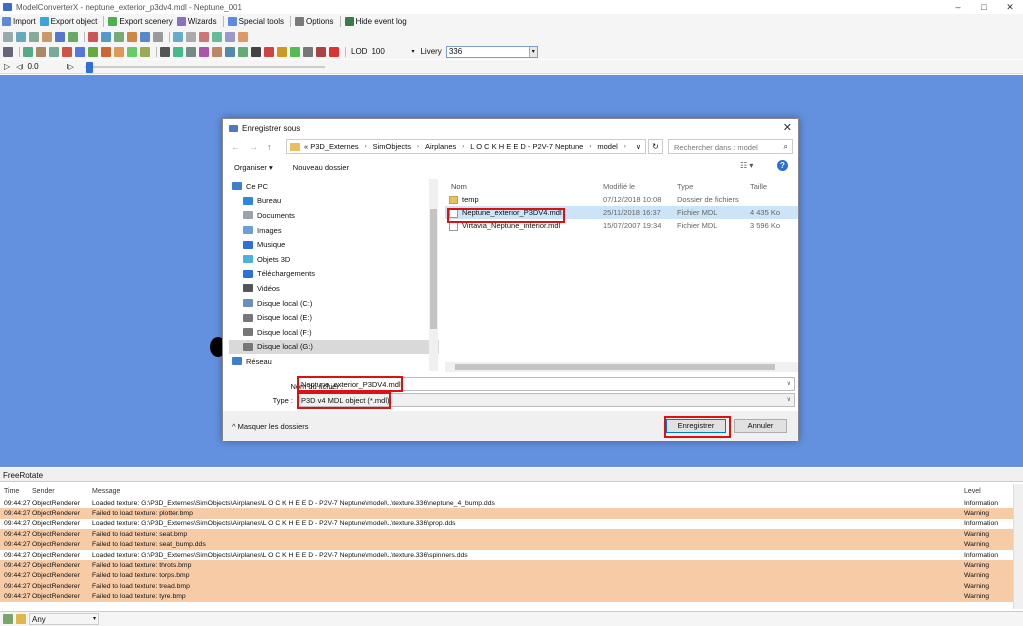  Describe the element at coordinates (334, 230) in the screenshot. I see `nav-item-images: Images` at that location.